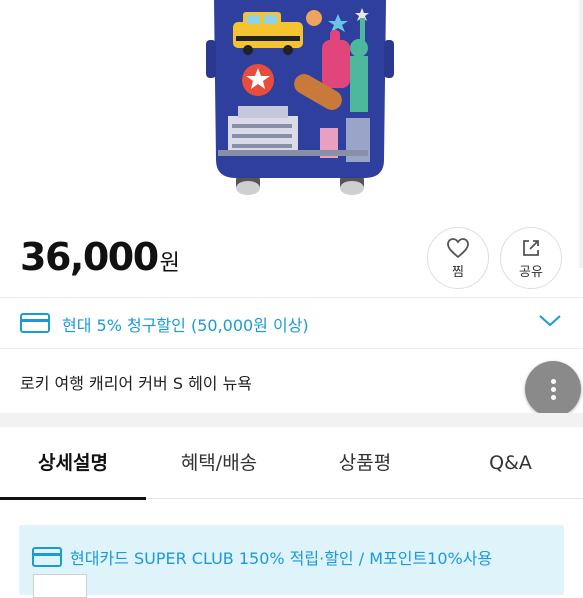 The image size is (583, 598). What do you see at coordinates (365, 463) in the screenshot?
I see `tab-reviews: 상품평` at bounding box center [365, 463].